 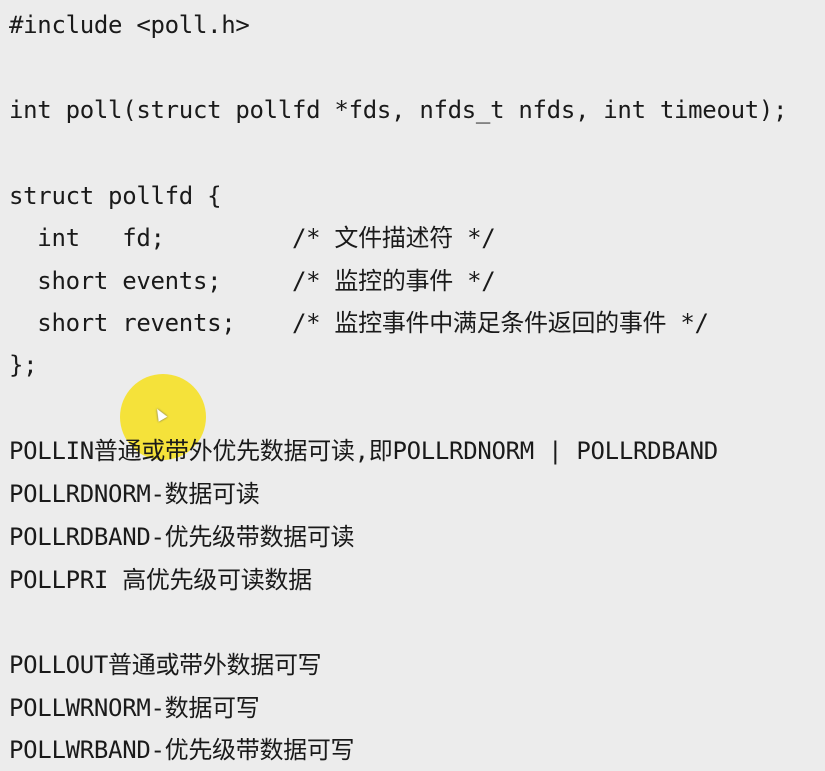 What do you see at coordinates (134, 708) in the screenshot?
I see `flag-pollwrnorm: POLLWRNORM-数据可写` at bounding box center [134, 708].